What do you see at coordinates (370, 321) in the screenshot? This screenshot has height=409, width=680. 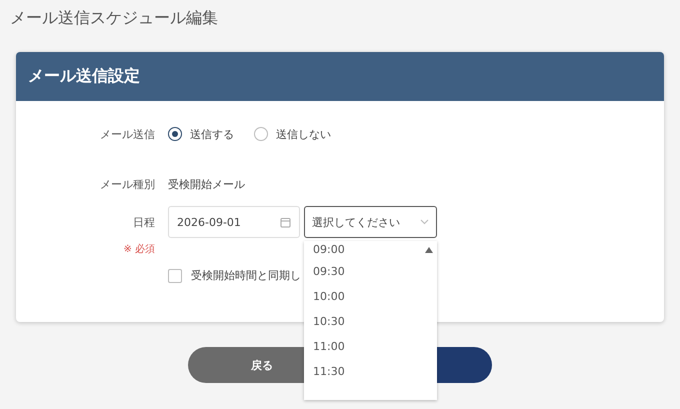 I see `dropdown-option: 10:30` at bounding box center [370, 321].